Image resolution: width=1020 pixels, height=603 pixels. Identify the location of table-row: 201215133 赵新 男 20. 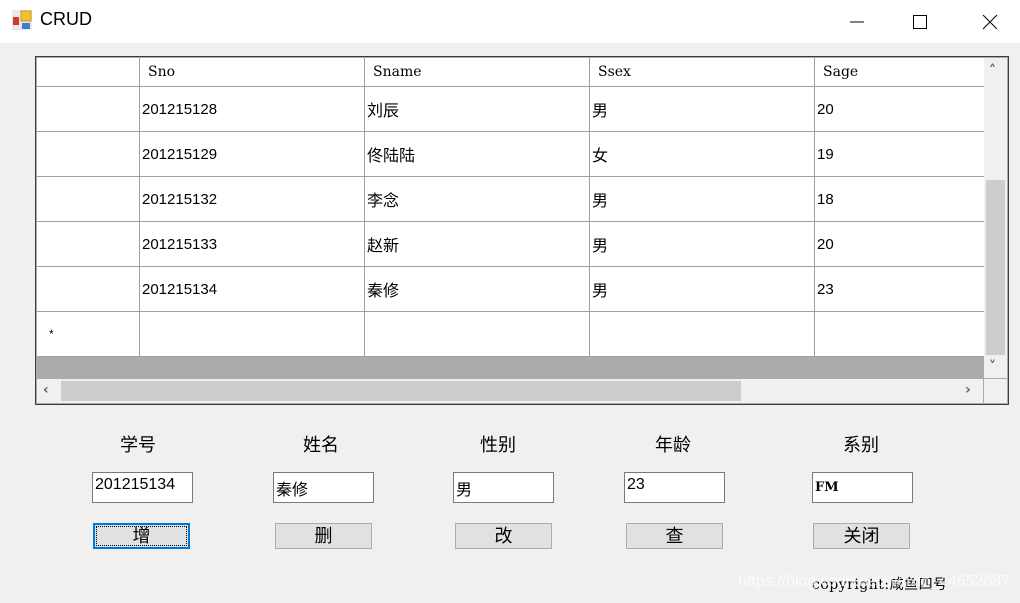
(516, 244).